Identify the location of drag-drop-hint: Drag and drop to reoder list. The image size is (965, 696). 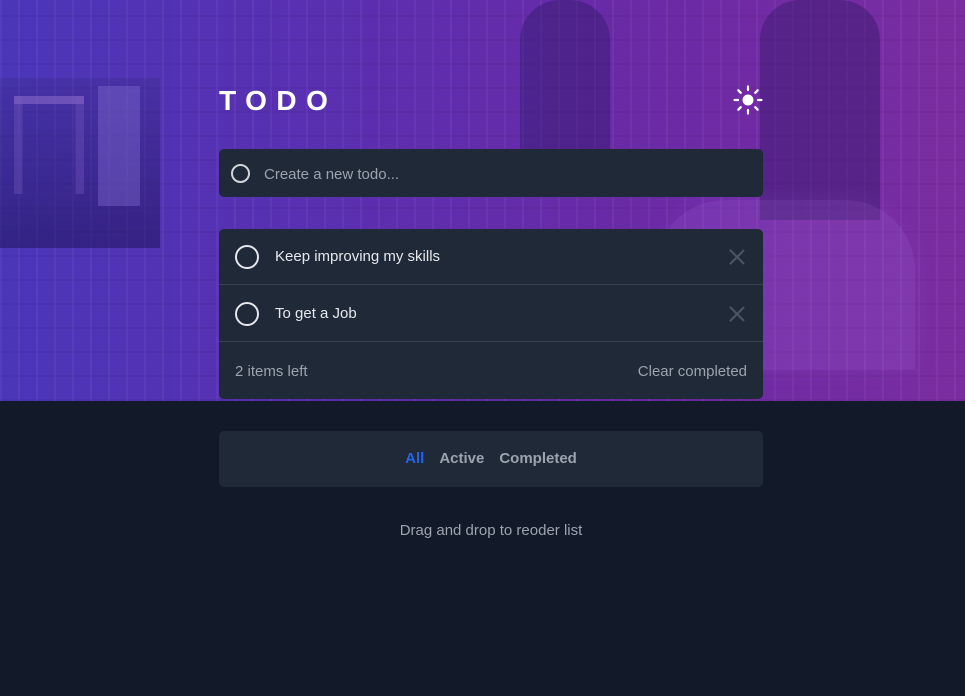
(491, 530).